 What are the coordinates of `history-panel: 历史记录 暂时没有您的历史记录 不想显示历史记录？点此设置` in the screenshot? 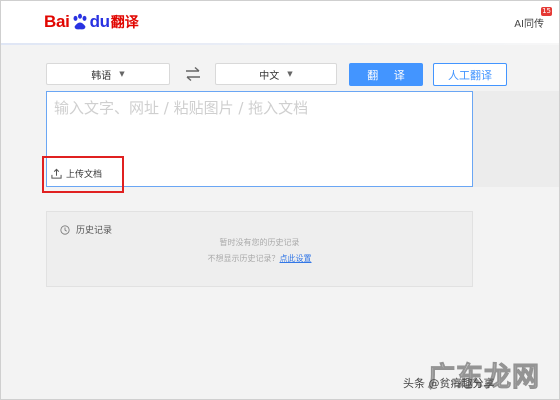 It's located at (259, 249).